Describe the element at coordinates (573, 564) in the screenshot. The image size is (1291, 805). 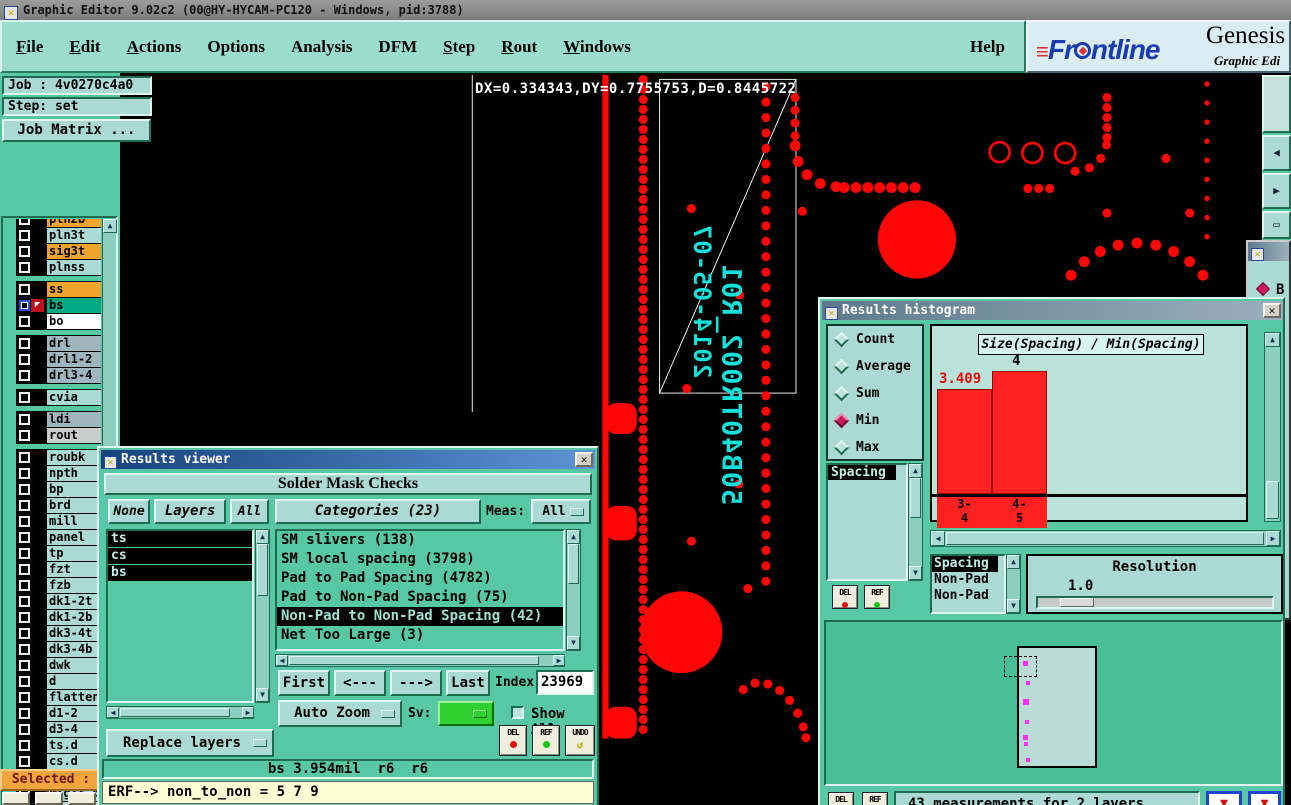
I see `scroll-thumb` at that location.